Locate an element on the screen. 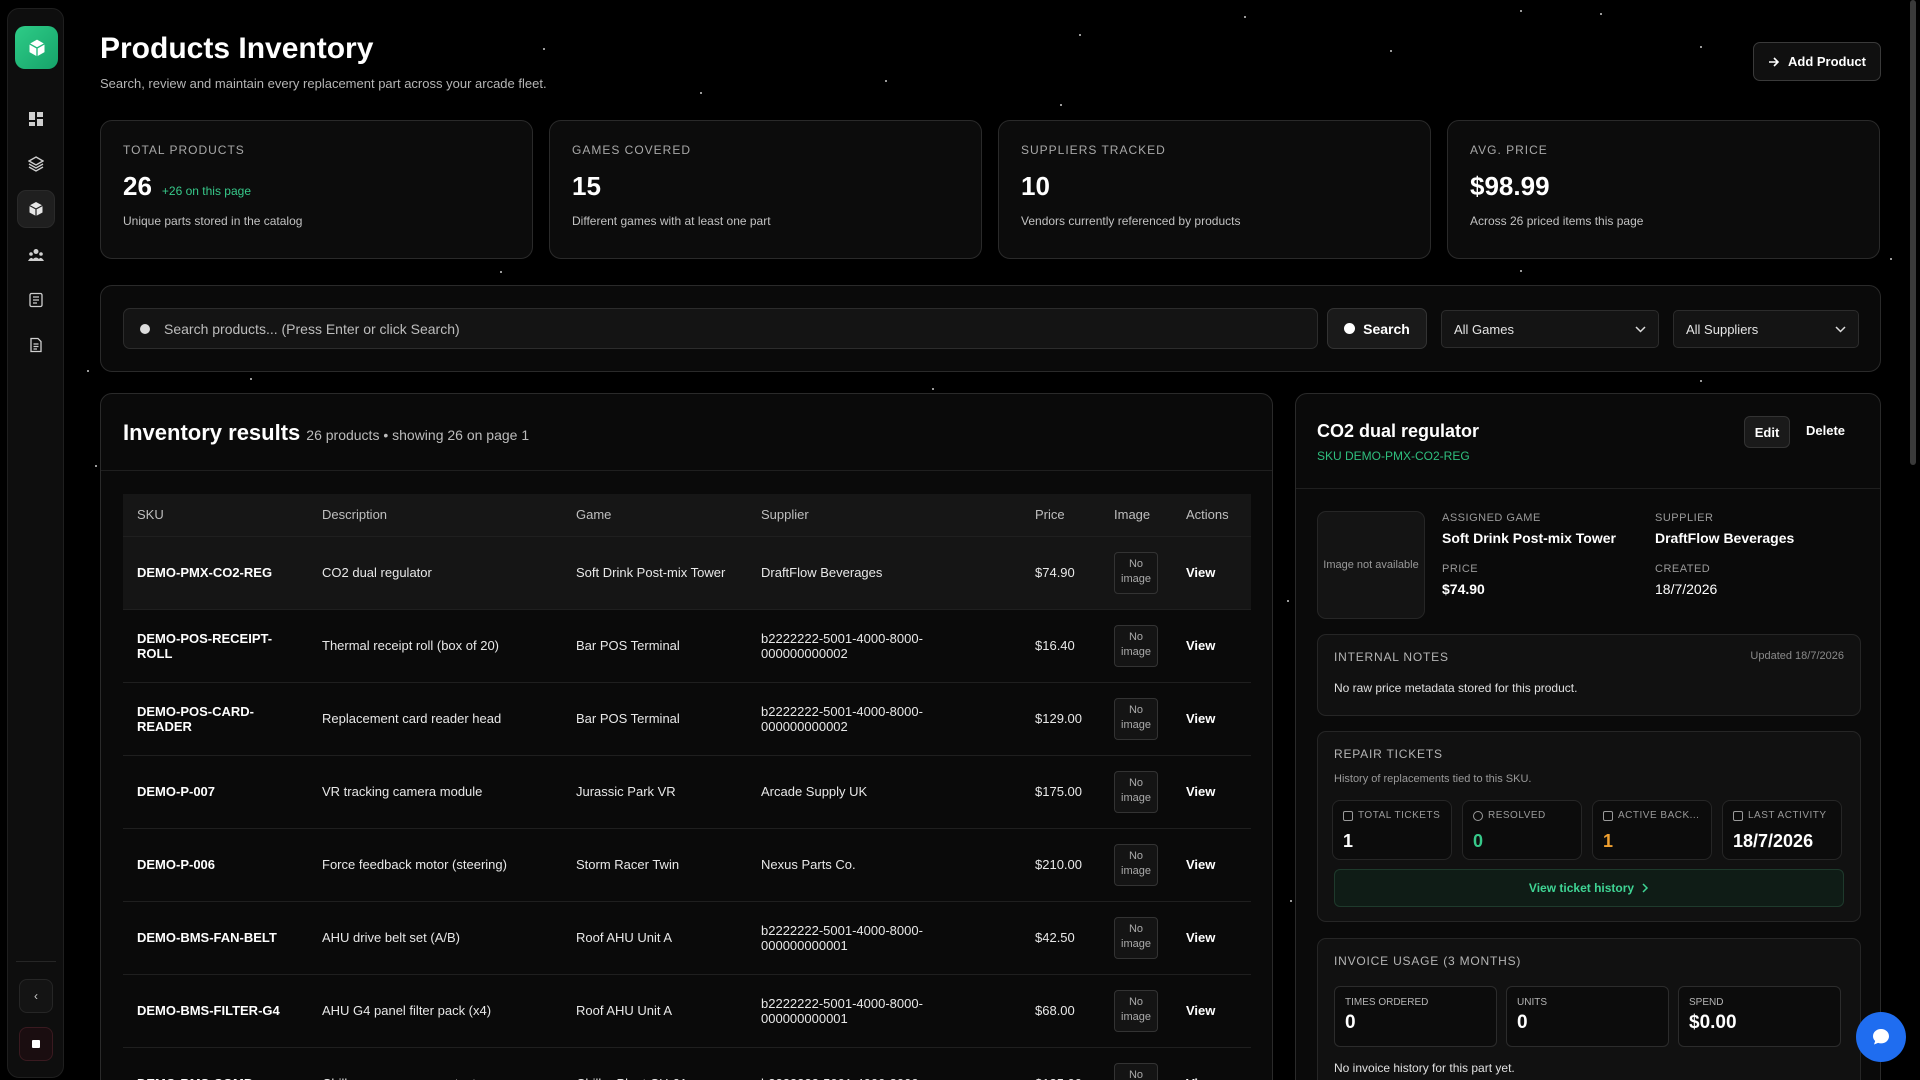 The image size is (1920, 1080). tile-label-text: TOTAL TICKETS is located at coordinates (1399, 815).